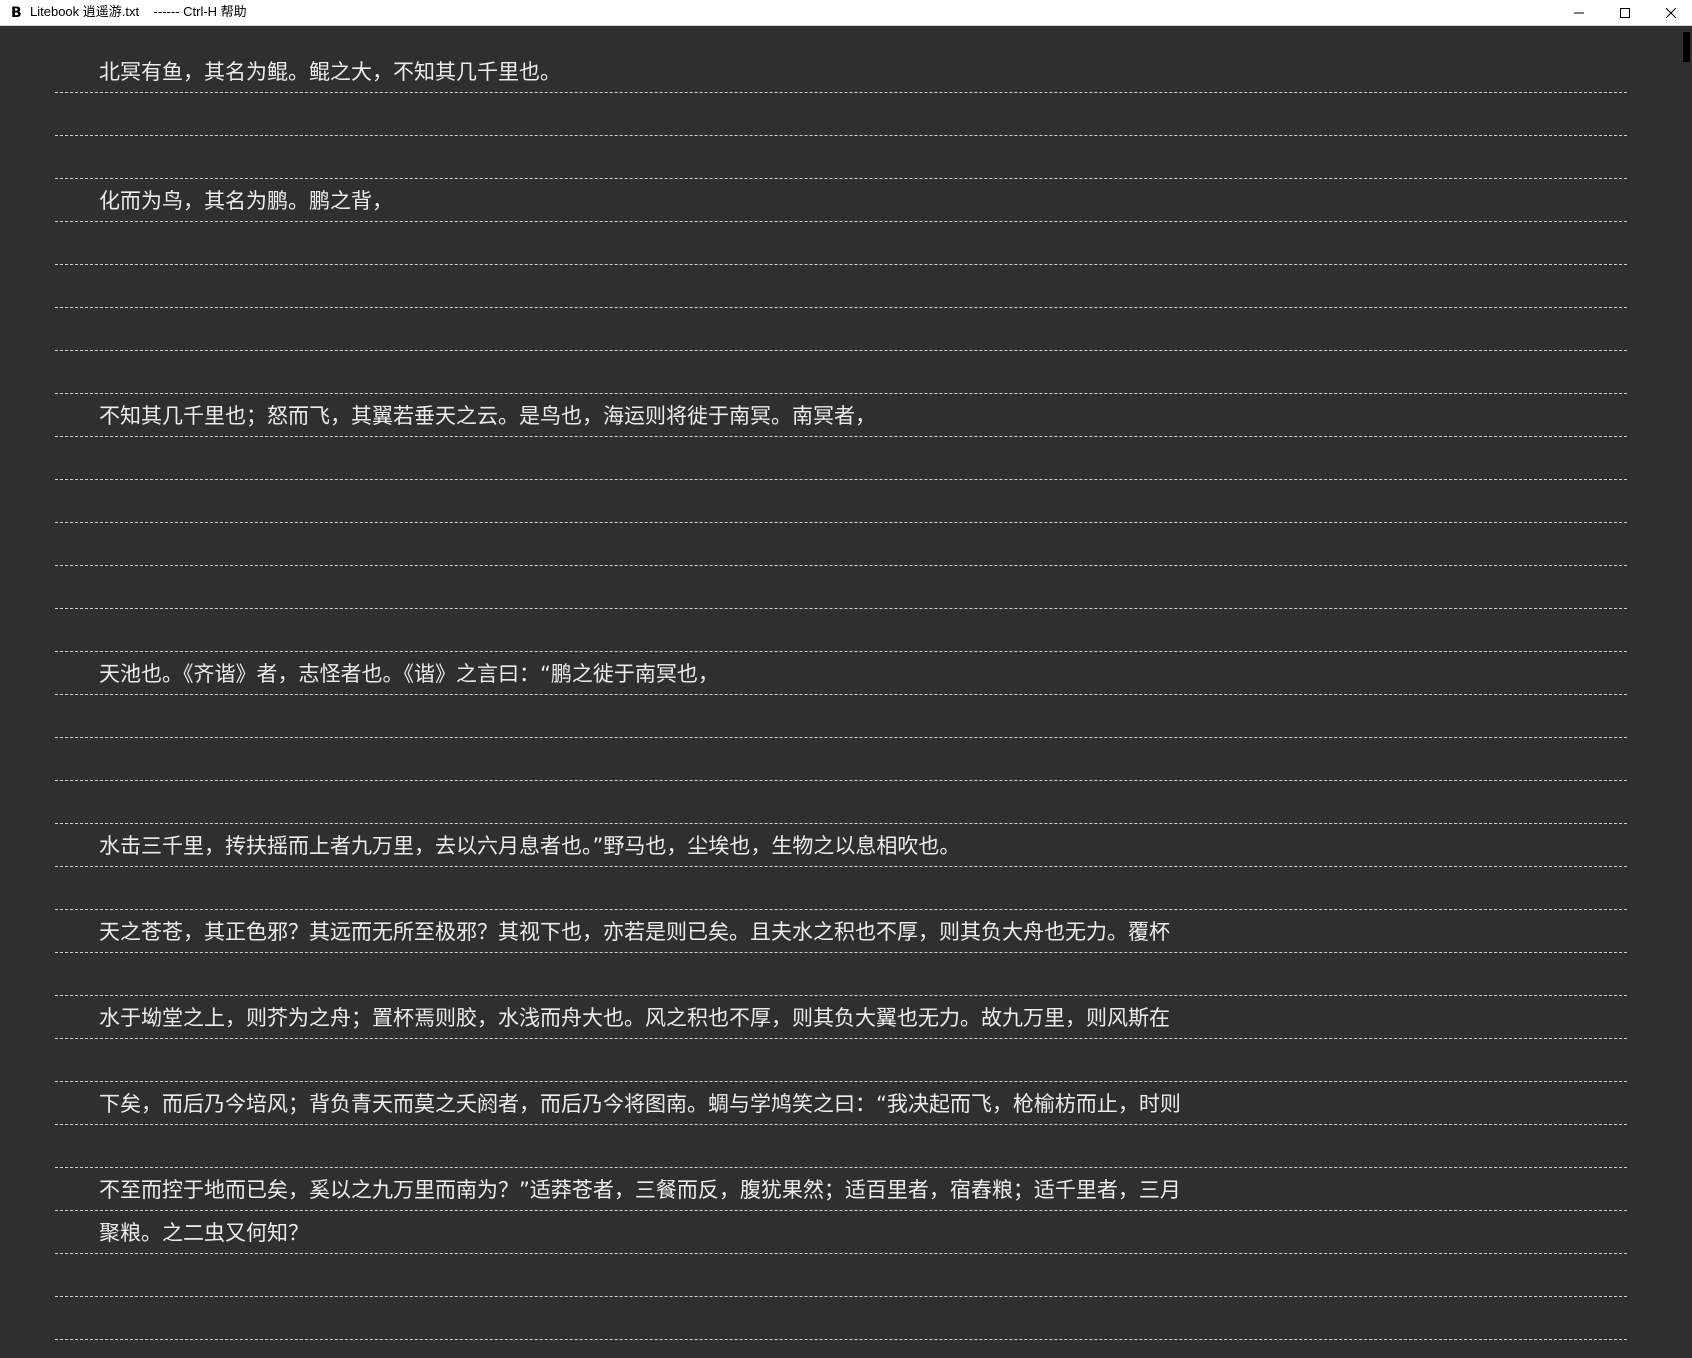  Describe the element at coordinates (246, 201) in the screenshot. I see `line-text: 化而为鸟，其名为鹏。鹏之背，` at that location.